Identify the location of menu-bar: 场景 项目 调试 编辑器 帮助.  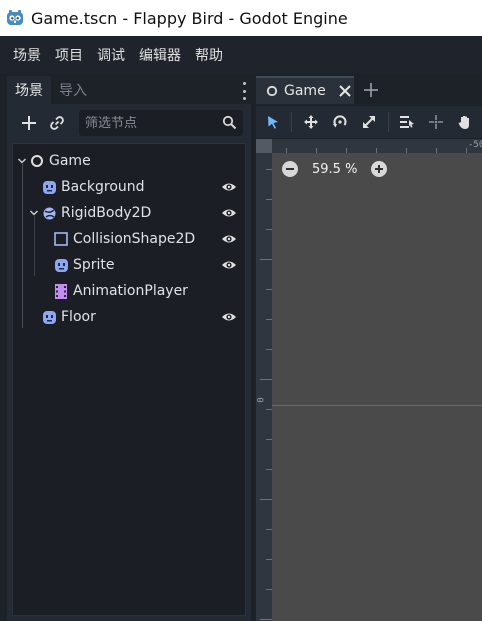
(241, 55).